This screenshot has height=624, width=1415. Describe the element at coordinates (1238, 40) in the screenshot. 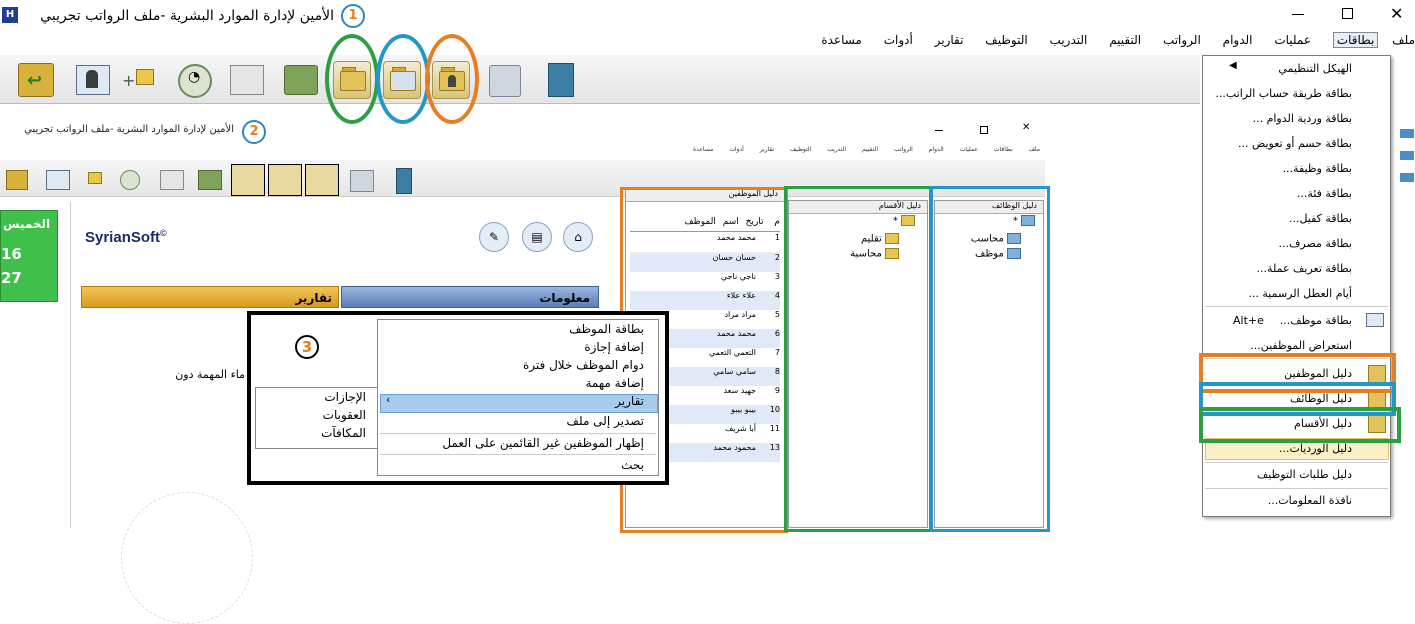

I see `menu-attendance: الدوام` at that location.